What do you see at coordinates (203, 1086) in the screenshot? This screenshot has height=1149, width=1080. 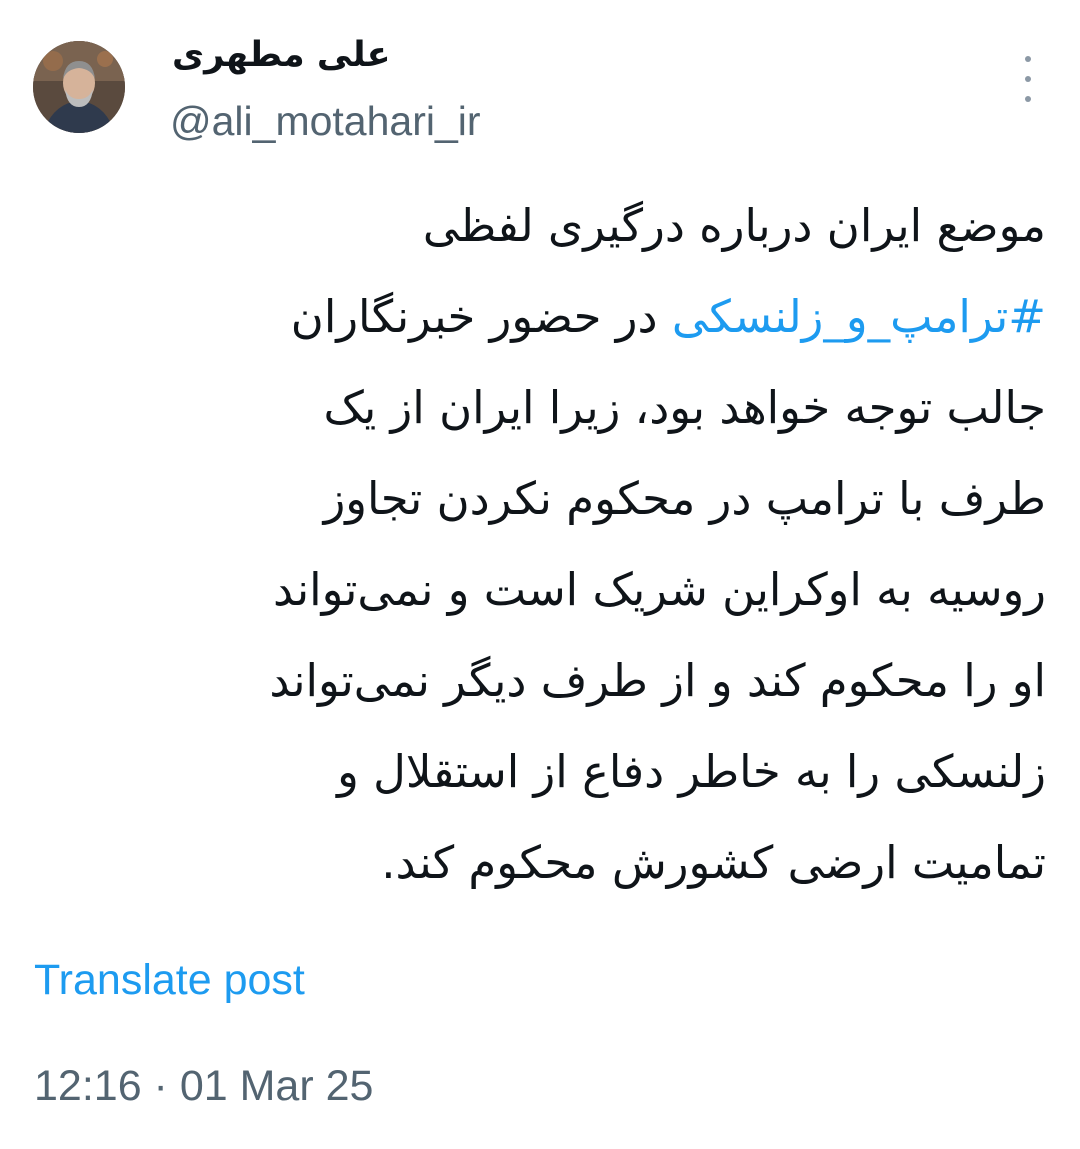 I see `post-timestamp: 12:16 · 01 Mar 25` at bounding box center [203, 1086].